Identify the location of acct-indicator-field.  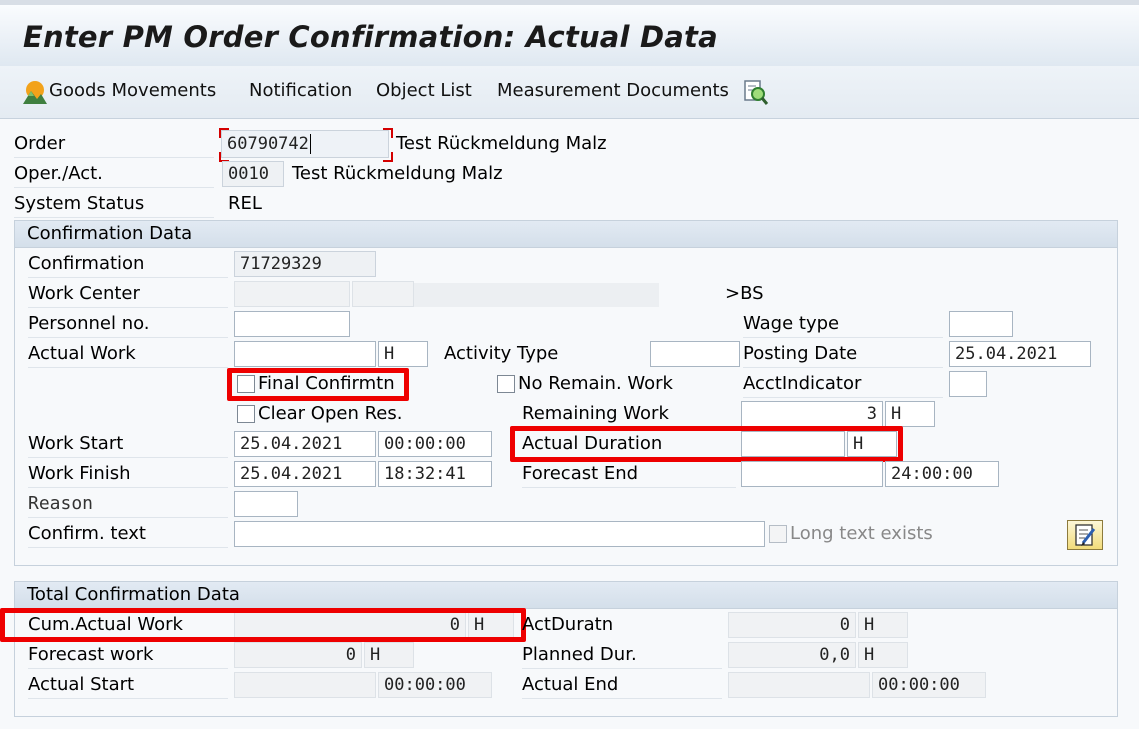
(968, 384).